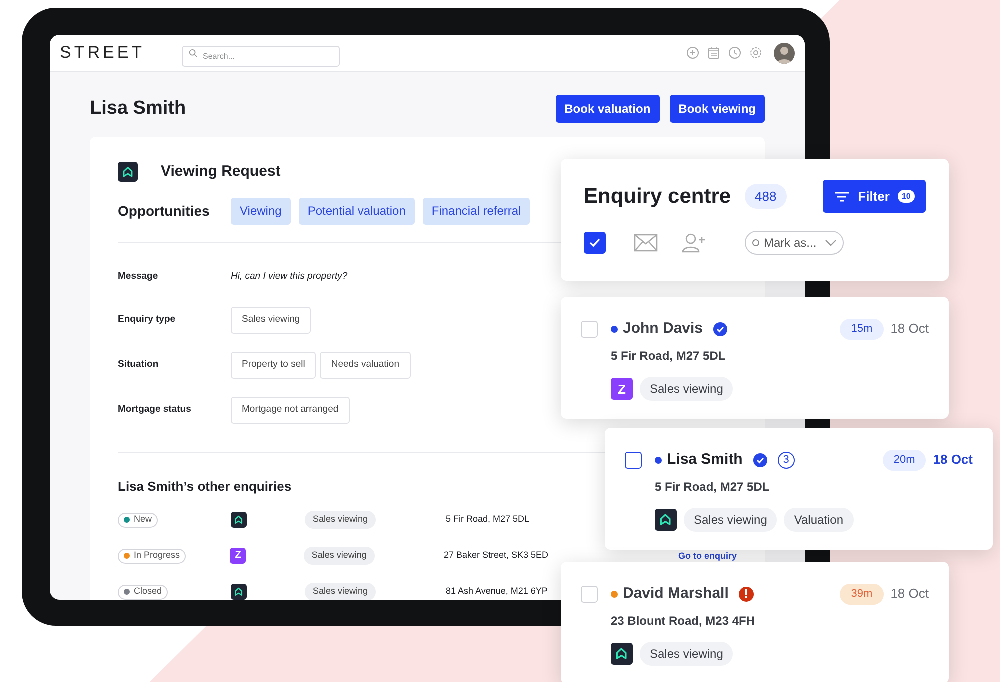 The width and height of the screenshot is (1000, 682). What do you see at coordinates (755, 358) in the screenshot?
I see `enquiry-card: John Davis 15m 18 Oct 5 Fir Road, M27 5DL Z Sales viewing` at bounding box center [755, 358].